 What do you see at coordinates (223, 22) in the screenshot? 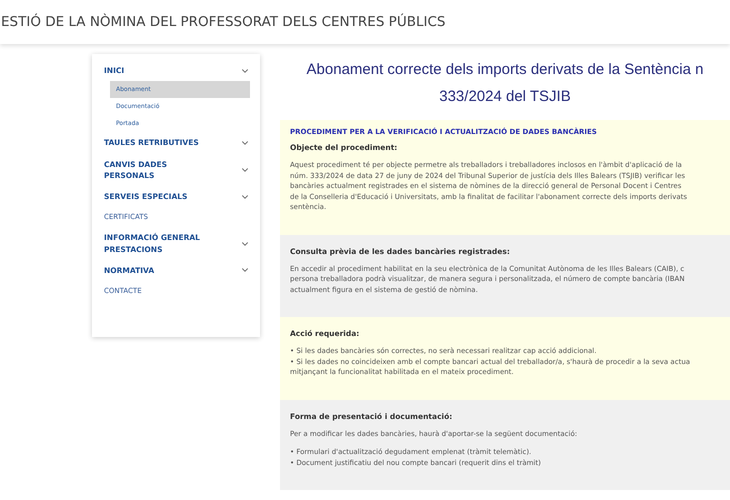
I see `site-title: ESTIÓ DE LA NÒMINA DEL PROFESSORAT DELS CENTRES PÚBLICS` at bounding box center [223, 22].